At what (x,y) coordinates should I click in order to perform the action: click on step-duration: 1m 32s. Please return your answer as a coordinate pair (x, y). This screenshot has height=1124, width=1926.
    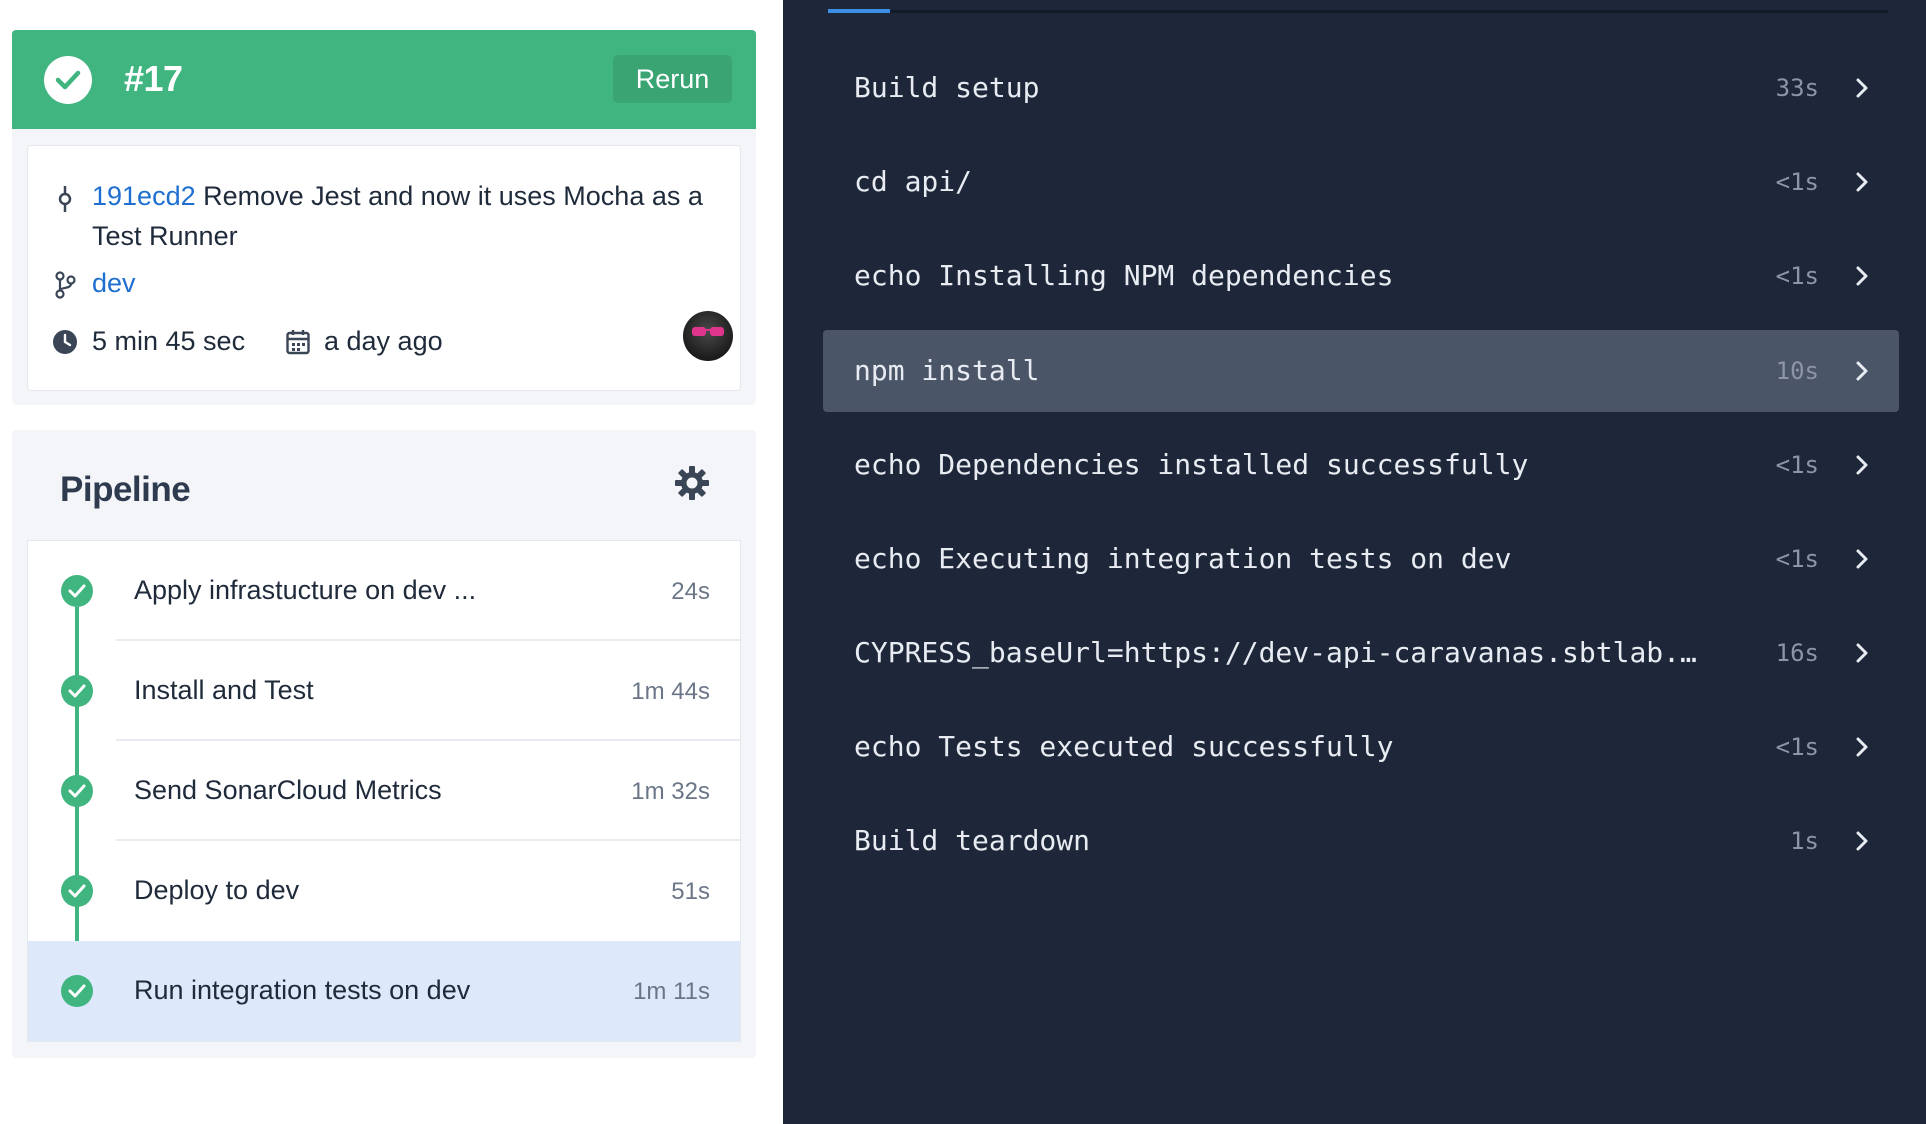
    Looking at the image, I should click on (670, 791).